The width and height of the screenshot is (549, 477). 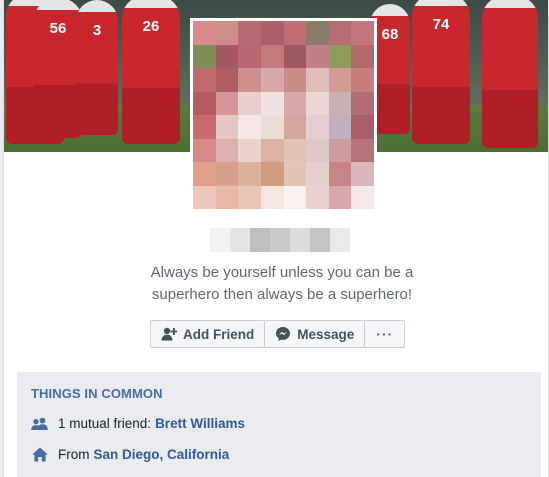 I want to click on profile-avatar, so click(x=283, y=115).